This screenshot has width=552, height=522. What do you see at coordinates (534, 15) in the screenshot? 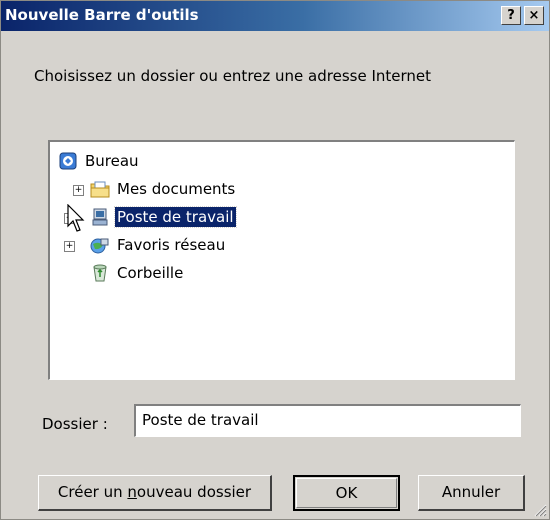
I see `close-button: ×` at bounding box center [534, 15].